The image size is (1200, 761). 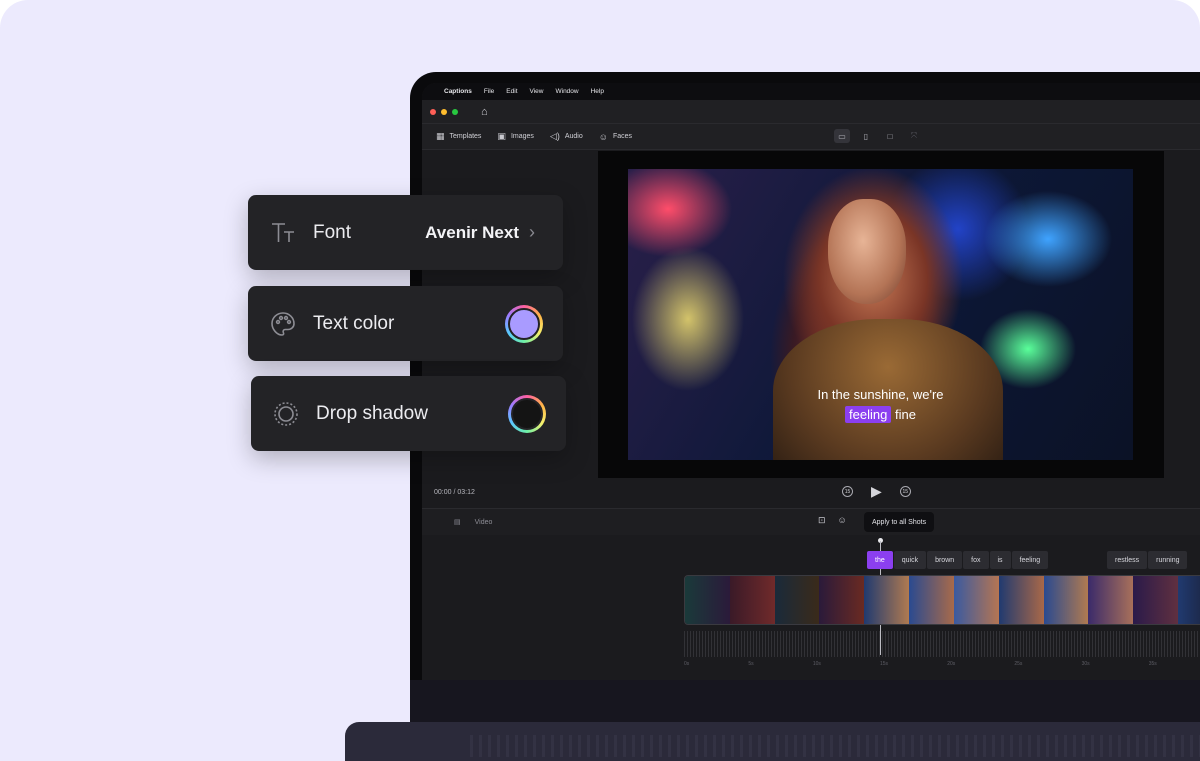 I want to click on caption-word: is, so click(x=1000, y=560).